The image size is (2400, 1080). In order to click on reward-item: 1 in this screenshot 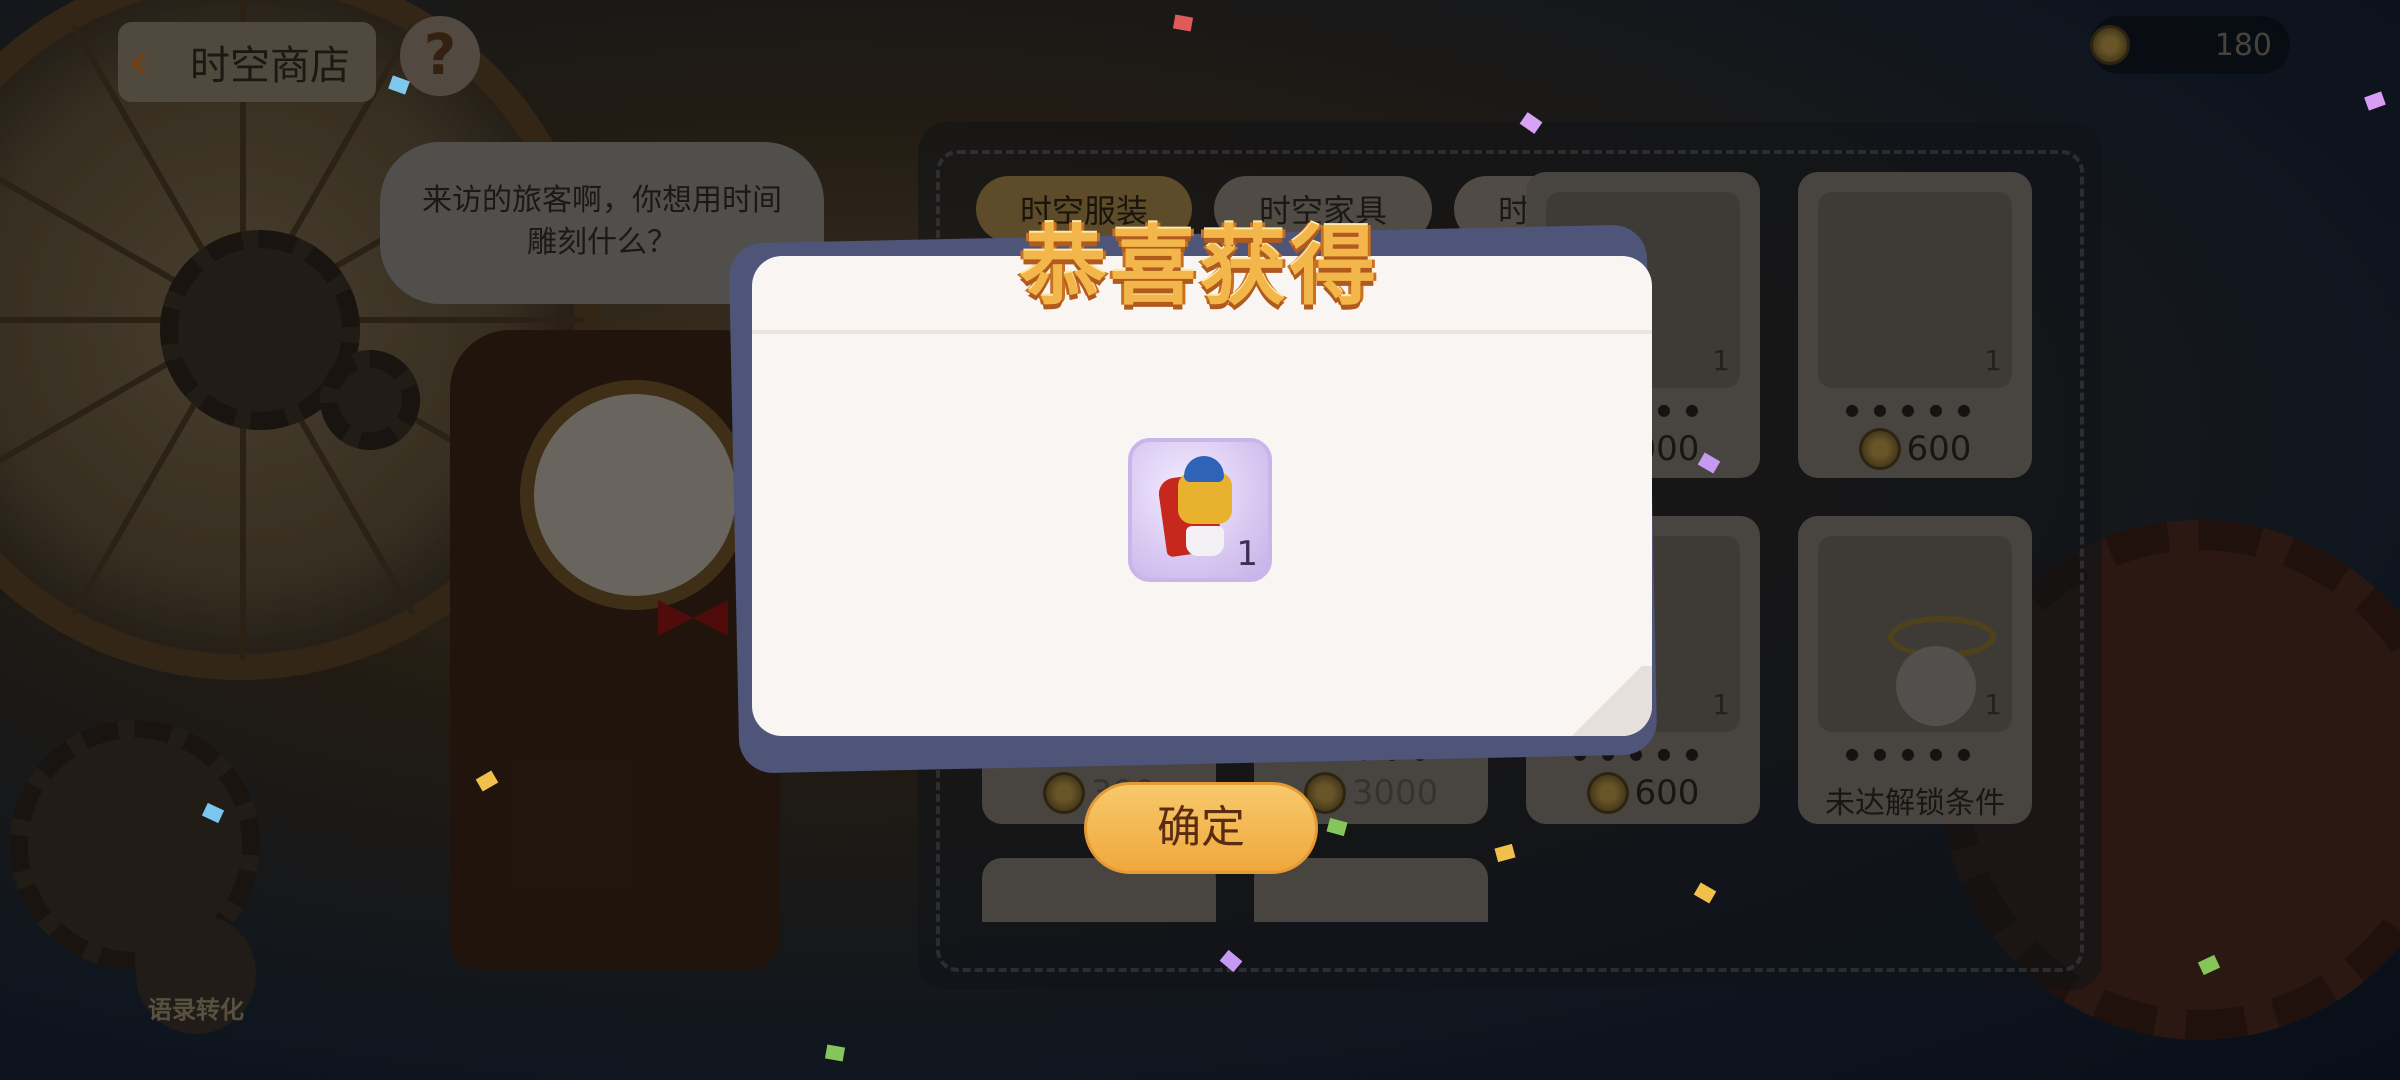, I will do `click(1200, 510)`.